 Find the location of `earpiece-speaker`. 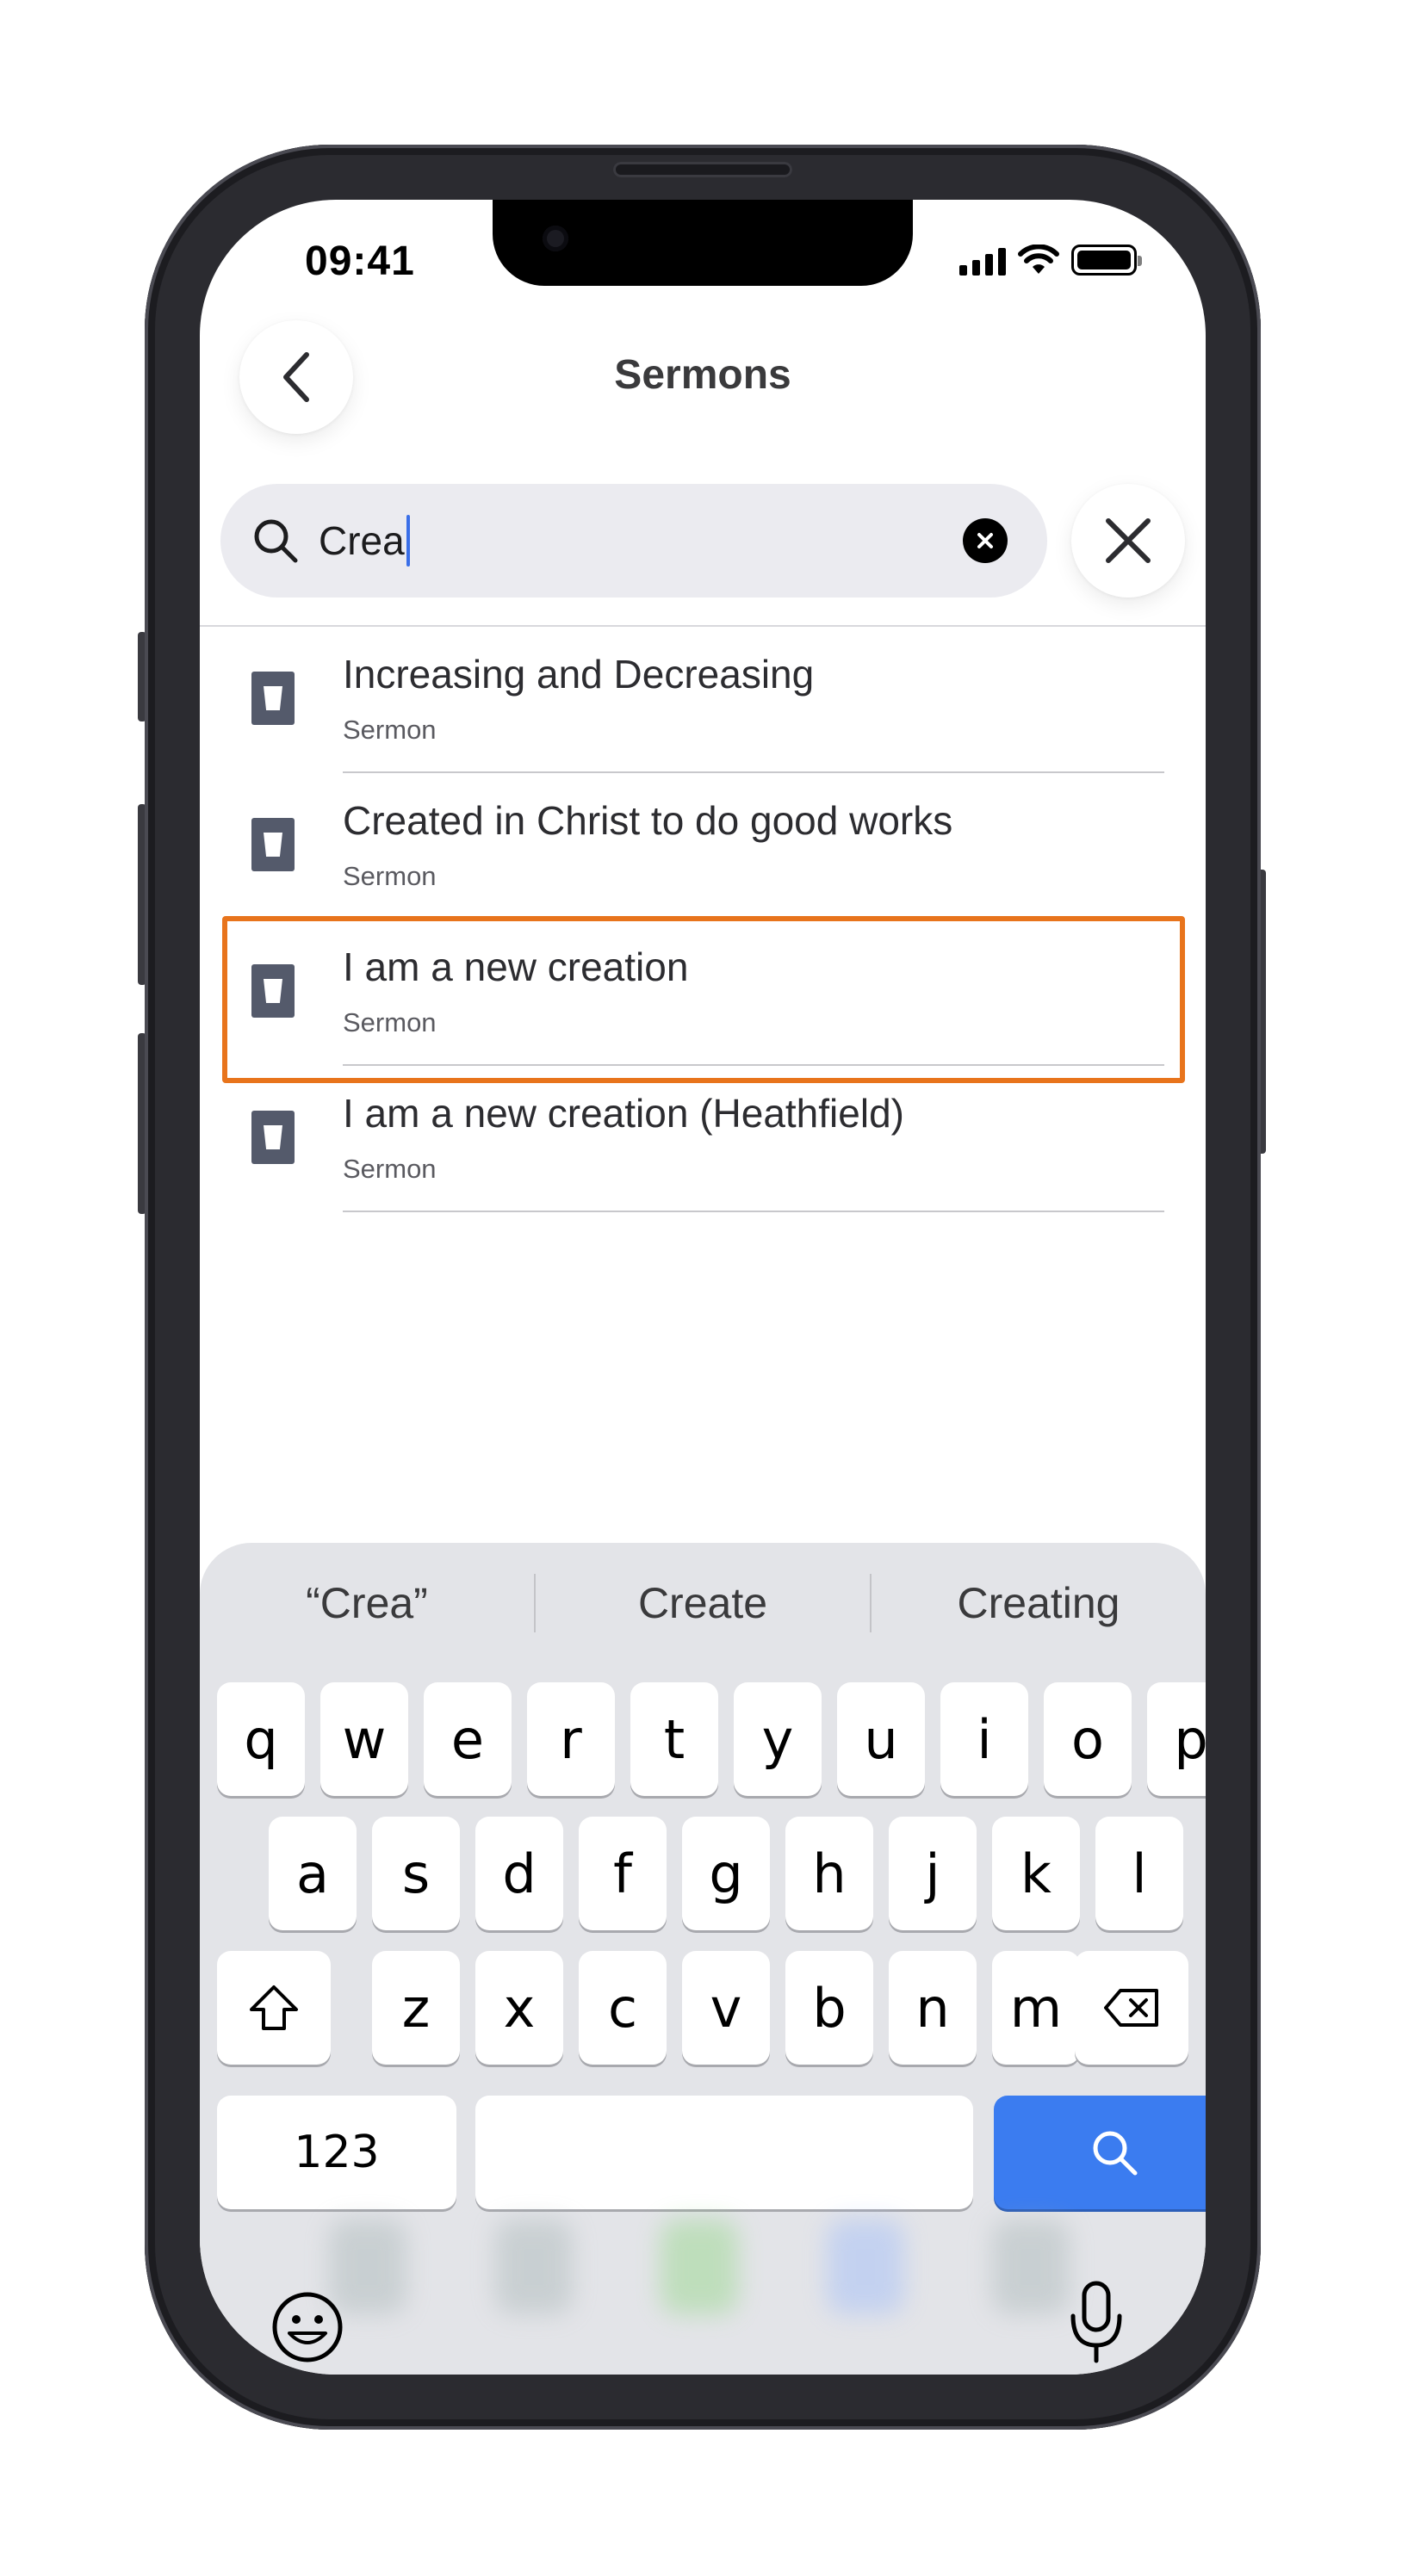

earpiece-speaker is located at coordinates (702, 169).